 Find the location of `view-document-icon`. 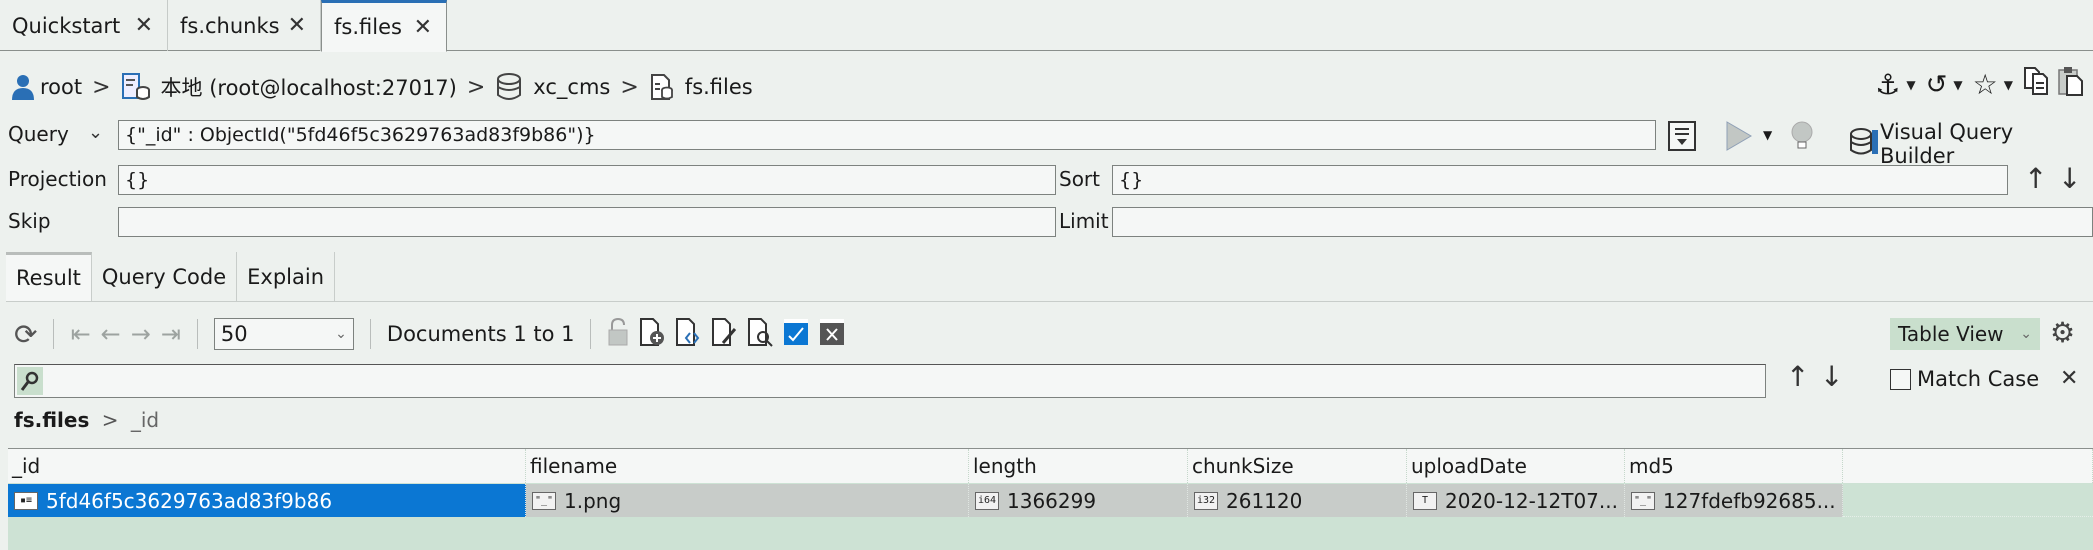

view-document-icon is located at coordinates (760, 334).